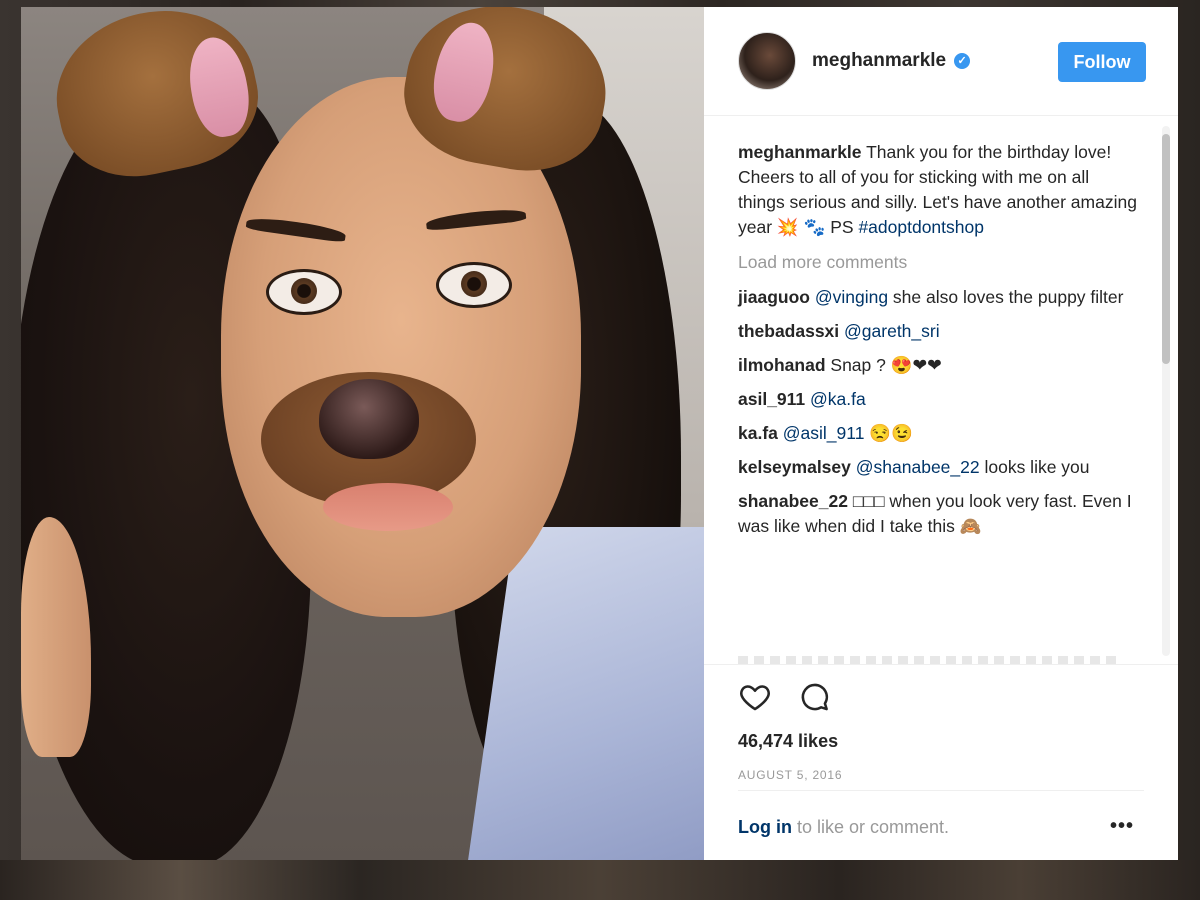  What do you see at coordinates (831, 227) in the screenshot?
I see `caption-text-2: 🐾 PS` at bounding box center [831, 227].